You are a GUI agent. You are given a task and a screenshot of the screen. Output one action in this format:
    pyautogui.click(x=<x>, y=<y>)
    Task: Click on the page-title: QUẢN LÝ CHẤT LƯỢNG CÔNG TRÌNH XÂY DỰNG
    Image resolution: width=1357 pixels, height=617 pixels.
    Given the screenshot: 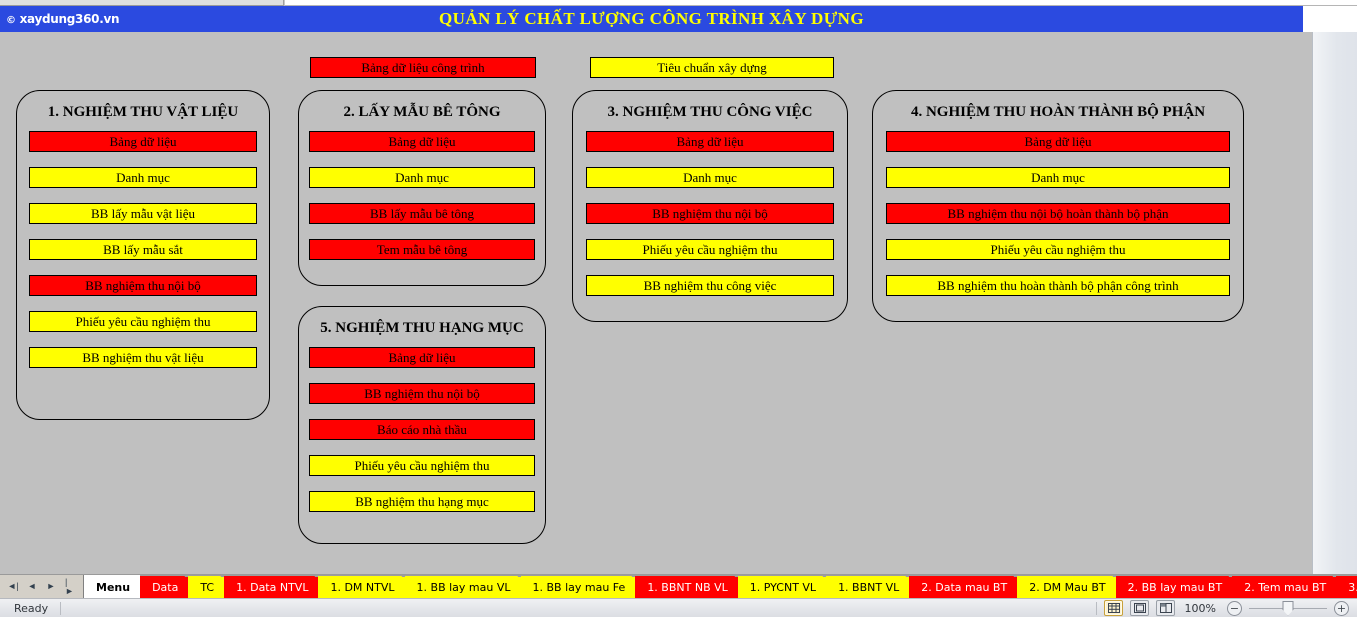 What is the action you would take?
    pyautogui.click(x=651, y=18)
    